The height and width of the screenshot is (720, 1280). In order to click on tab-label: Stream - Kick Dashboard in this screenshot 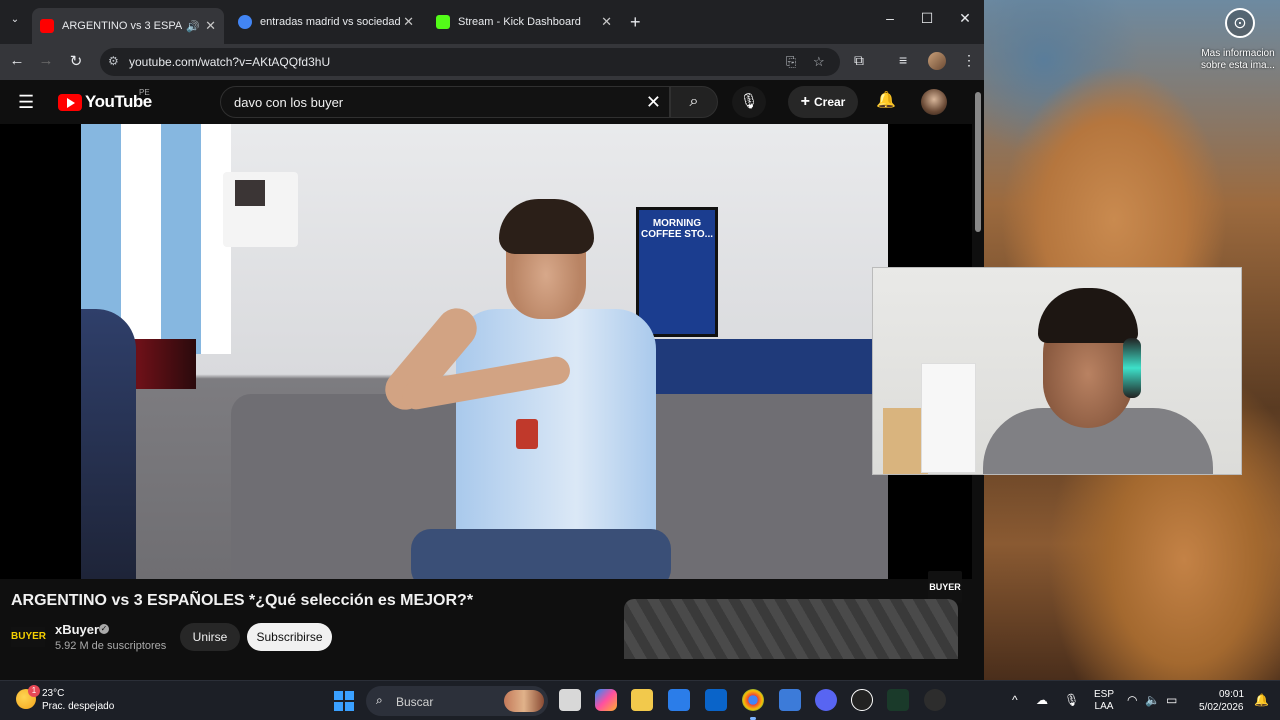, I will do `click(519, 22)`.